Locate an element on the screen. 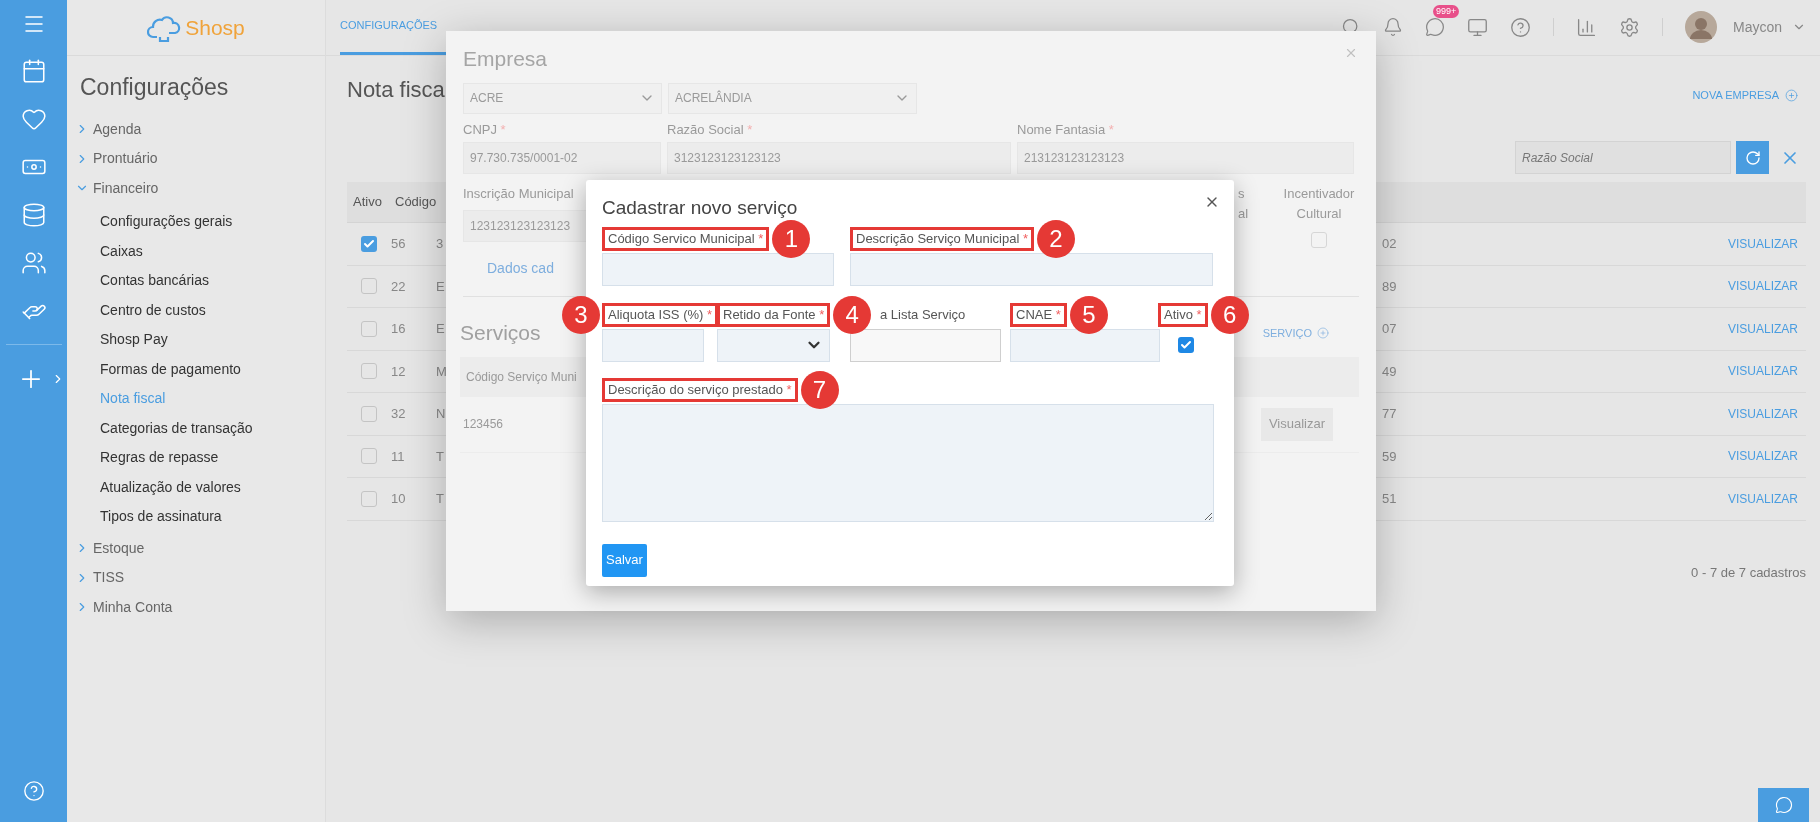 The width and height of the screenshot is (1820, 822). sidebar-subitem: Formas de pagamento is located at coordinates (212, 369).